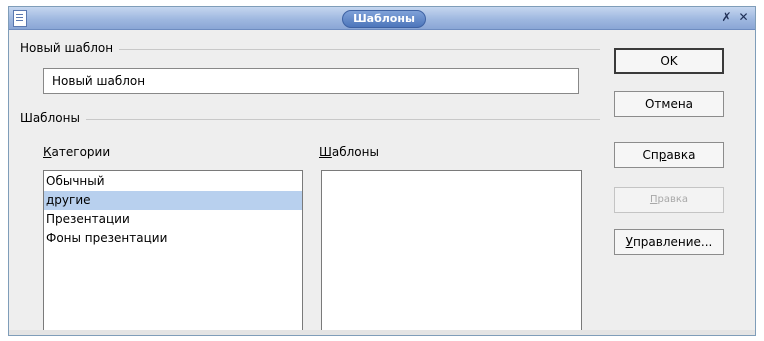 The image size is (764, 341). I want to click on dialog-bottom-edge, so click(382, 332).